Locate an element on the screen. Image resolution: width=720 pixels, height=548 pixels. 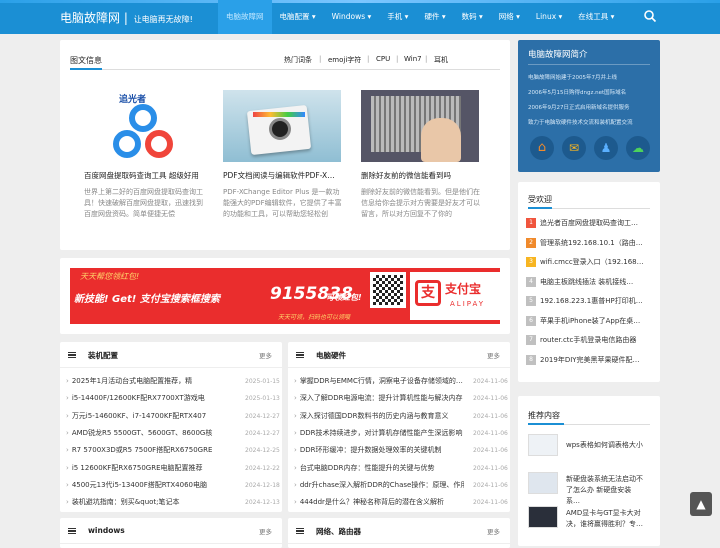
rank-badge: 3 is located at coordinates (531, 262).